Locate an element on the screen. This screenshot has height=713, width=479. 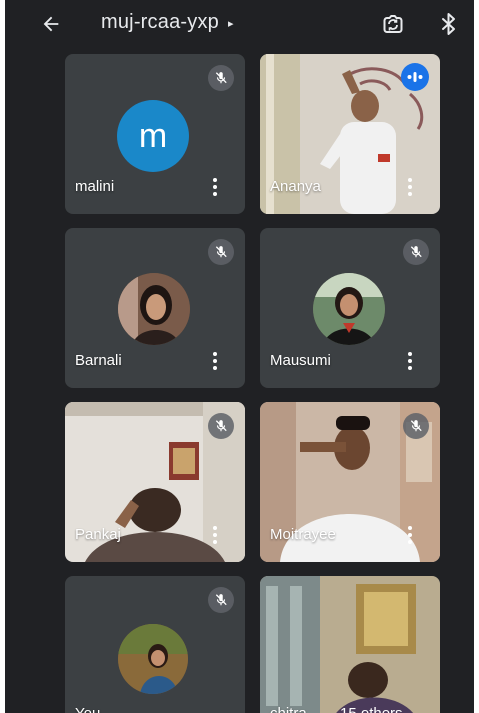
participant-tile: Ananya is located at coordinates (350, 134).